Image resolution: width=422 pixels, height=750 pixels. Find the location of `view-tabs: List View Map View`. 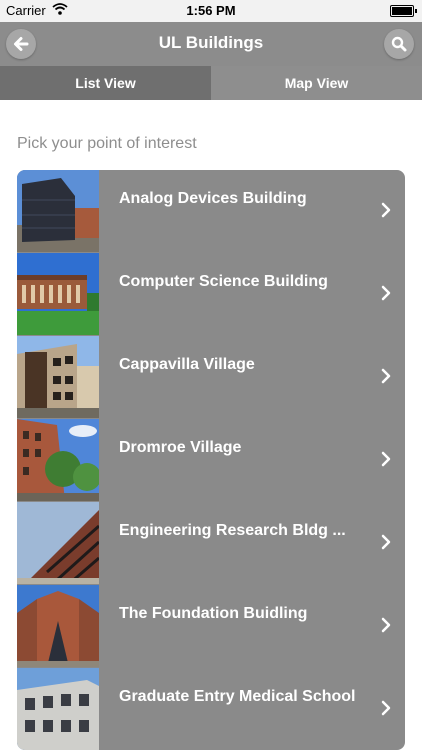

view-tabs: List View Map View is located at coordinates (211, 83).